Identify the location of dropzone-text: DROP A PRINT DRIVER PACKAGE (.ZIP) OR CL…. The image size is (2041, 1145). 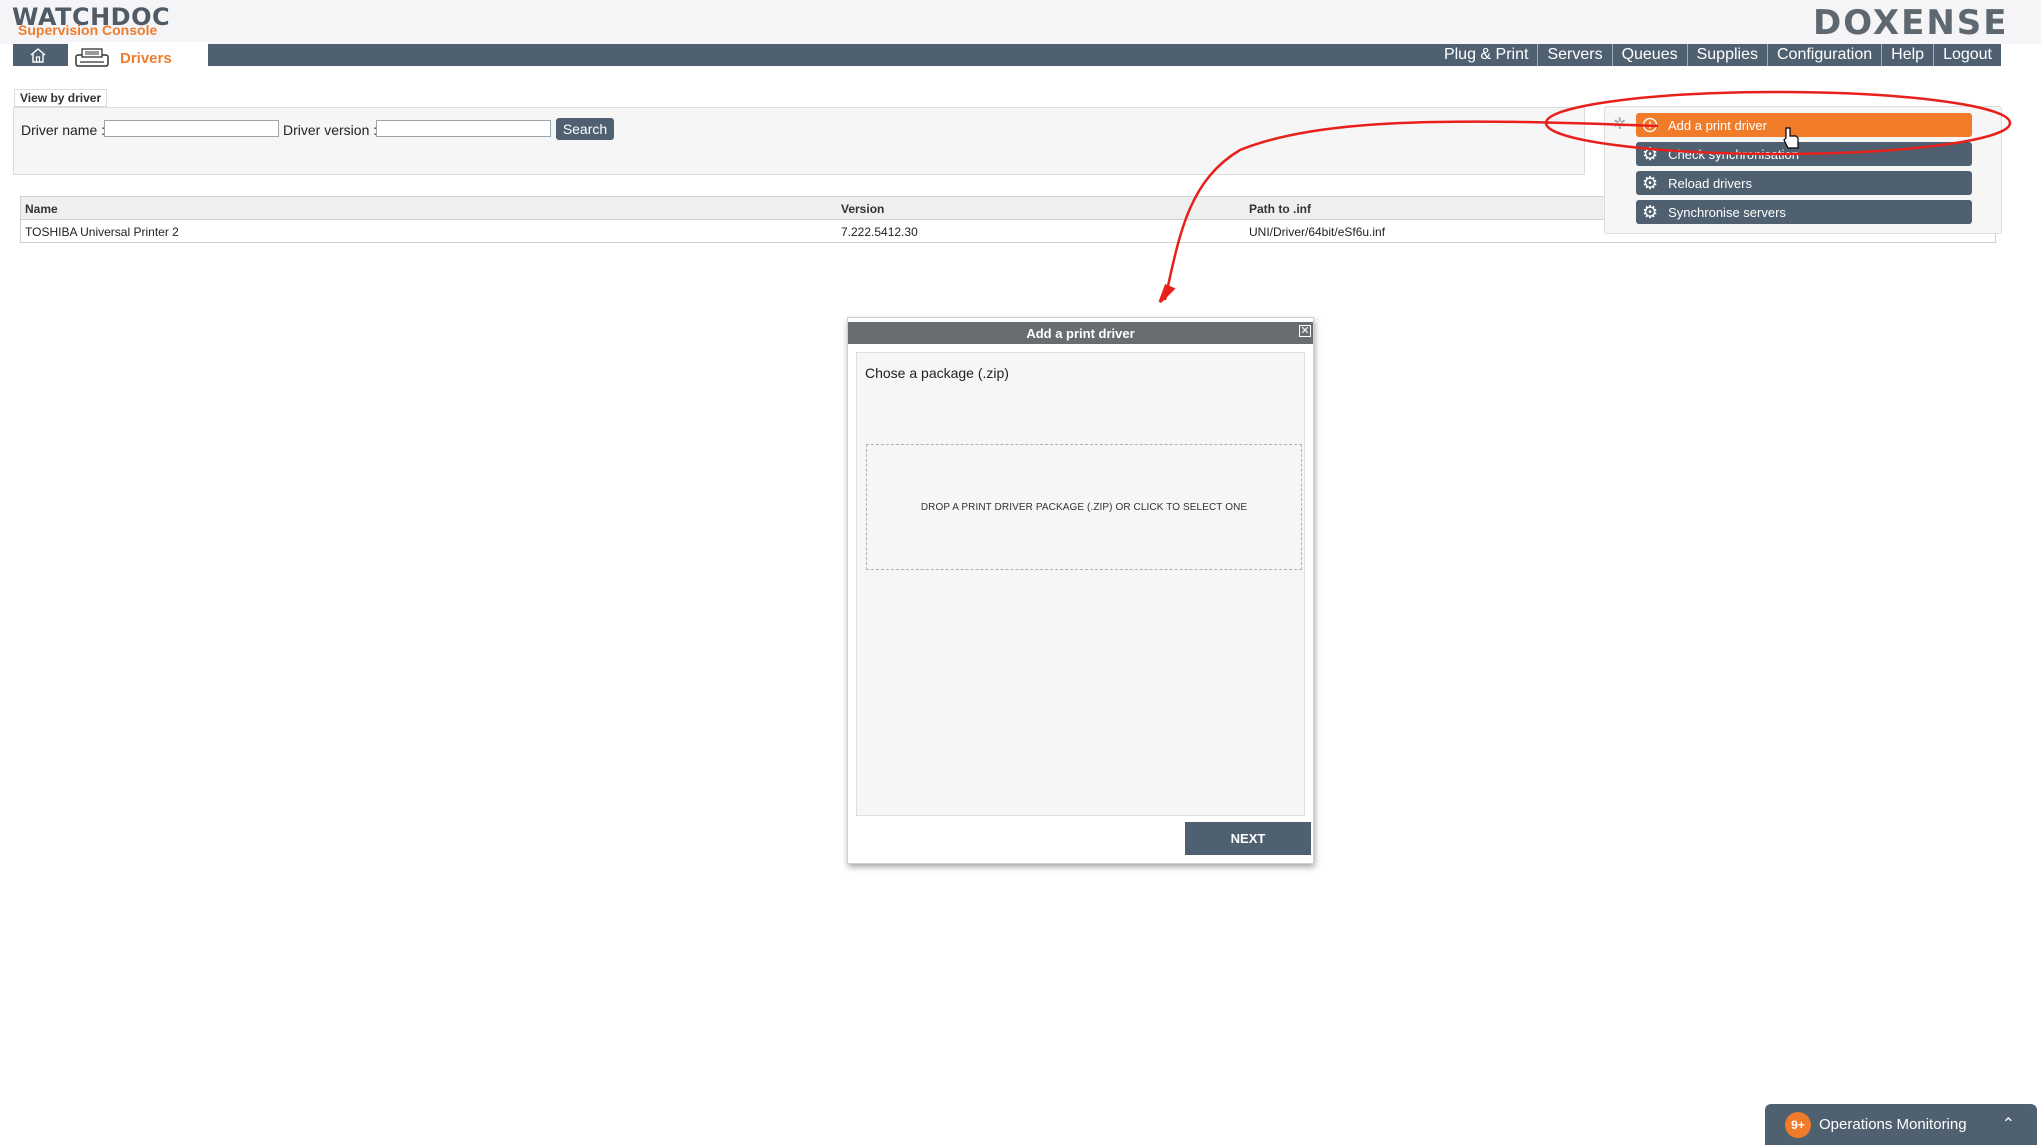
(1084, 507).